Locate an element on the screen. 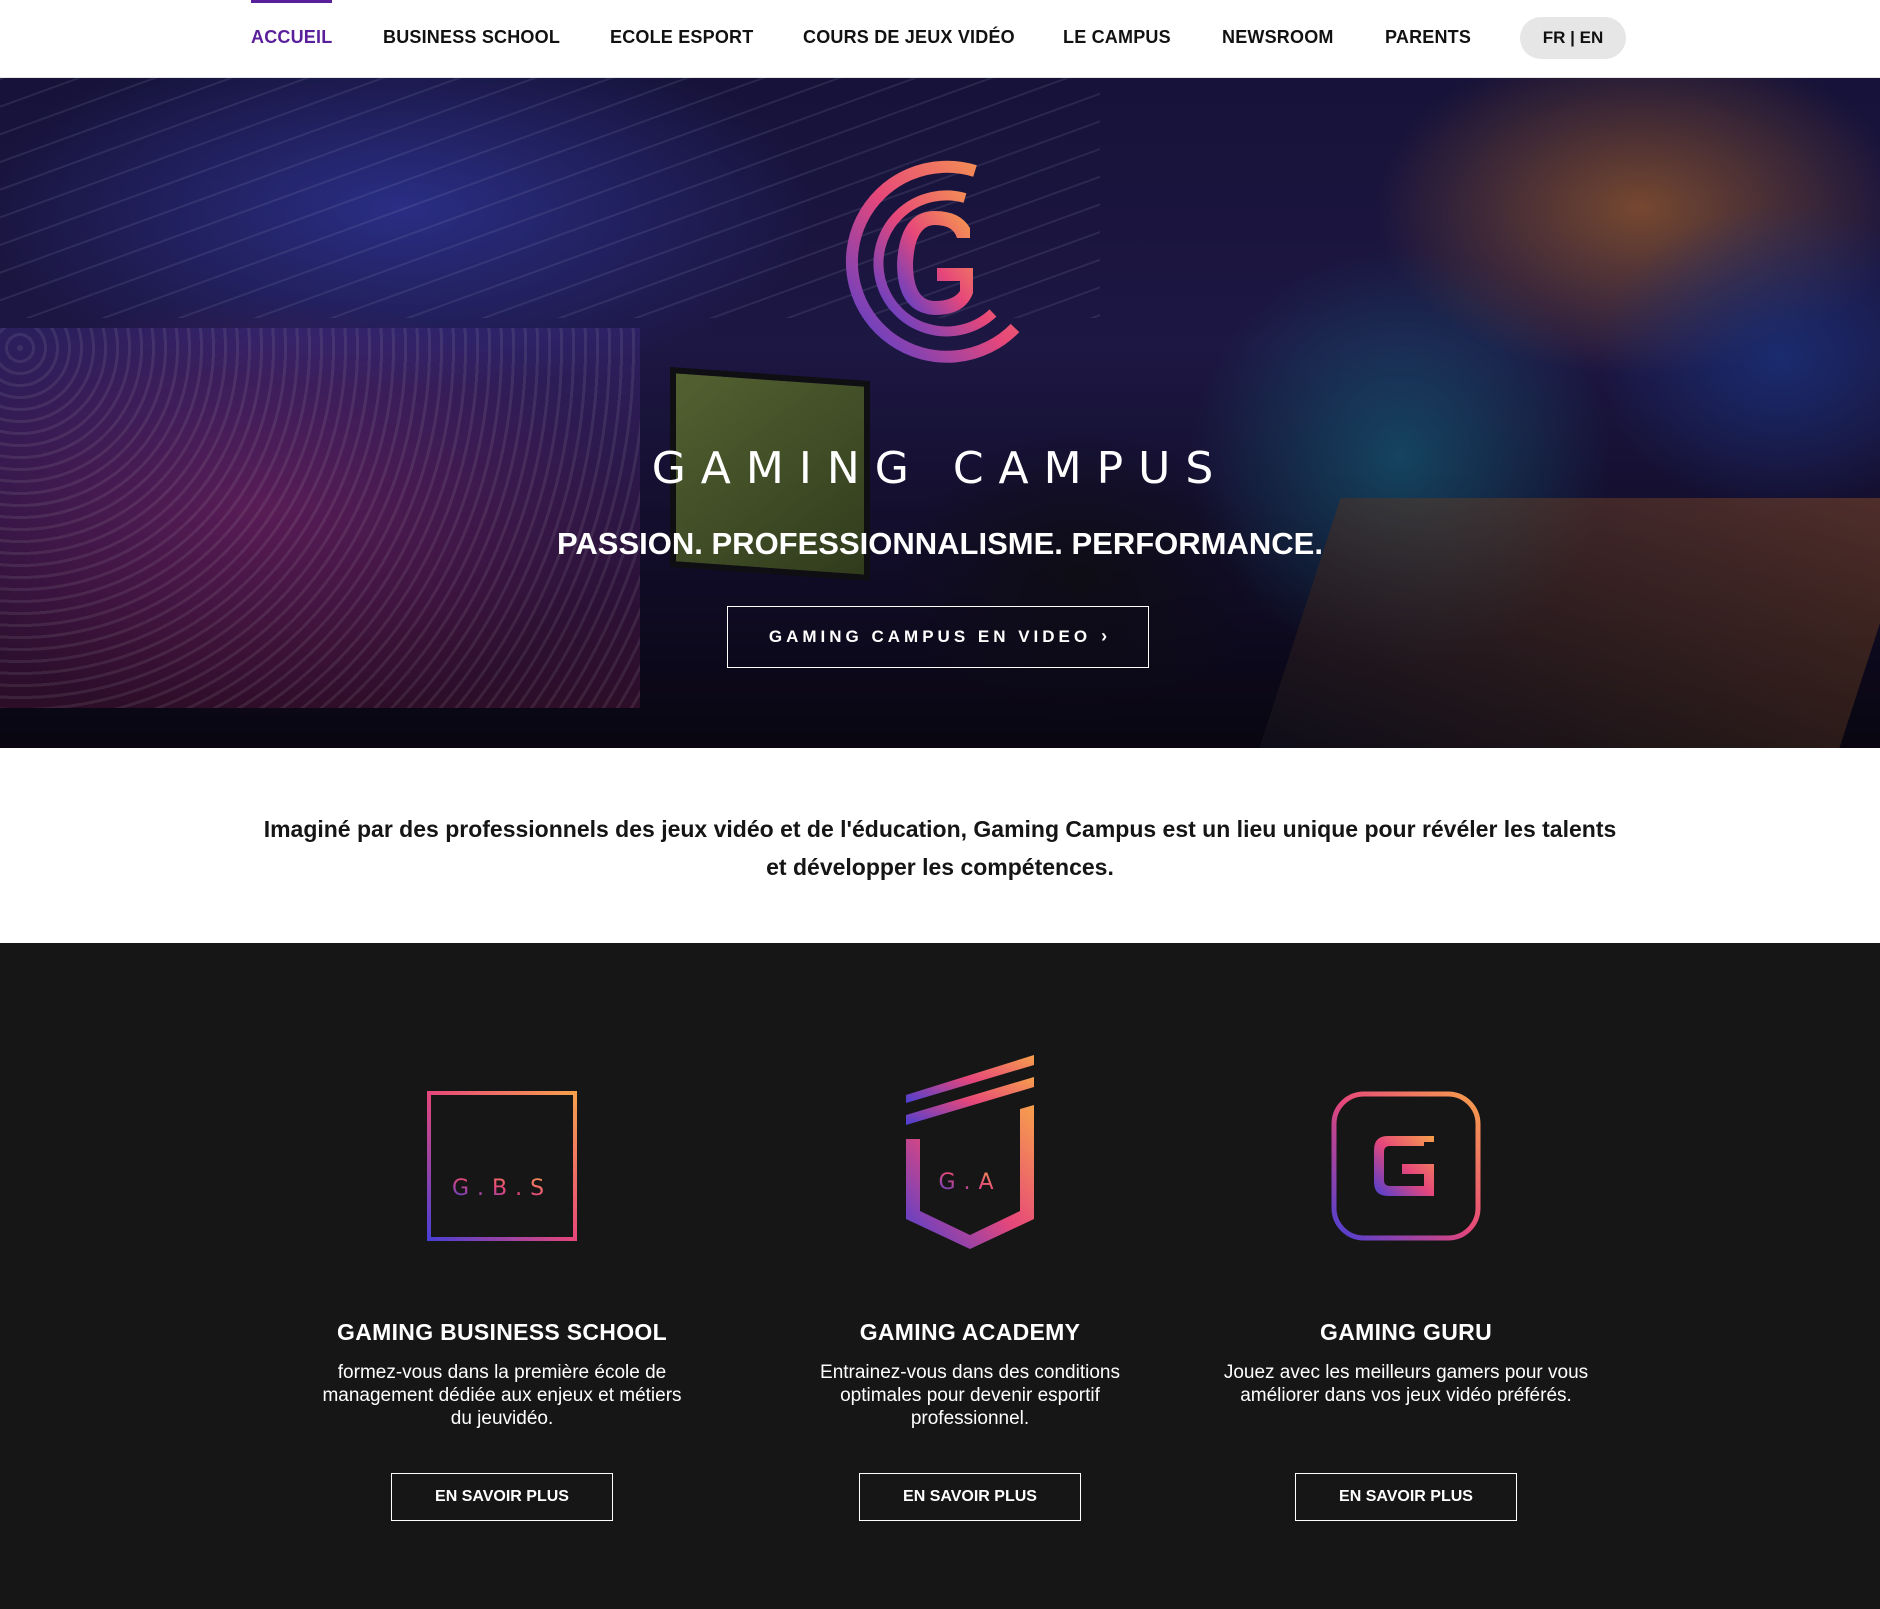  video-button-label: GAMING CAMPUS EN VIDEO is located at coordinates (930, 636).